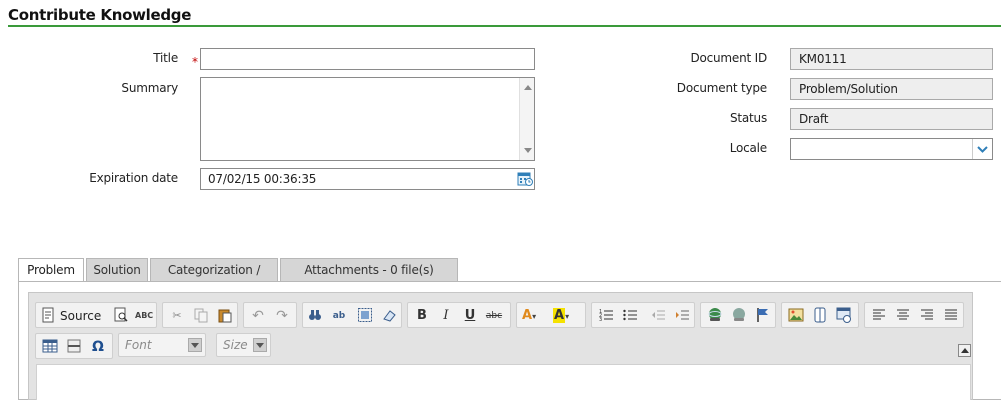  Describe the element at coordinates (567, 316) in the screenshot. I see `background-color-icon: A▾` at that location.